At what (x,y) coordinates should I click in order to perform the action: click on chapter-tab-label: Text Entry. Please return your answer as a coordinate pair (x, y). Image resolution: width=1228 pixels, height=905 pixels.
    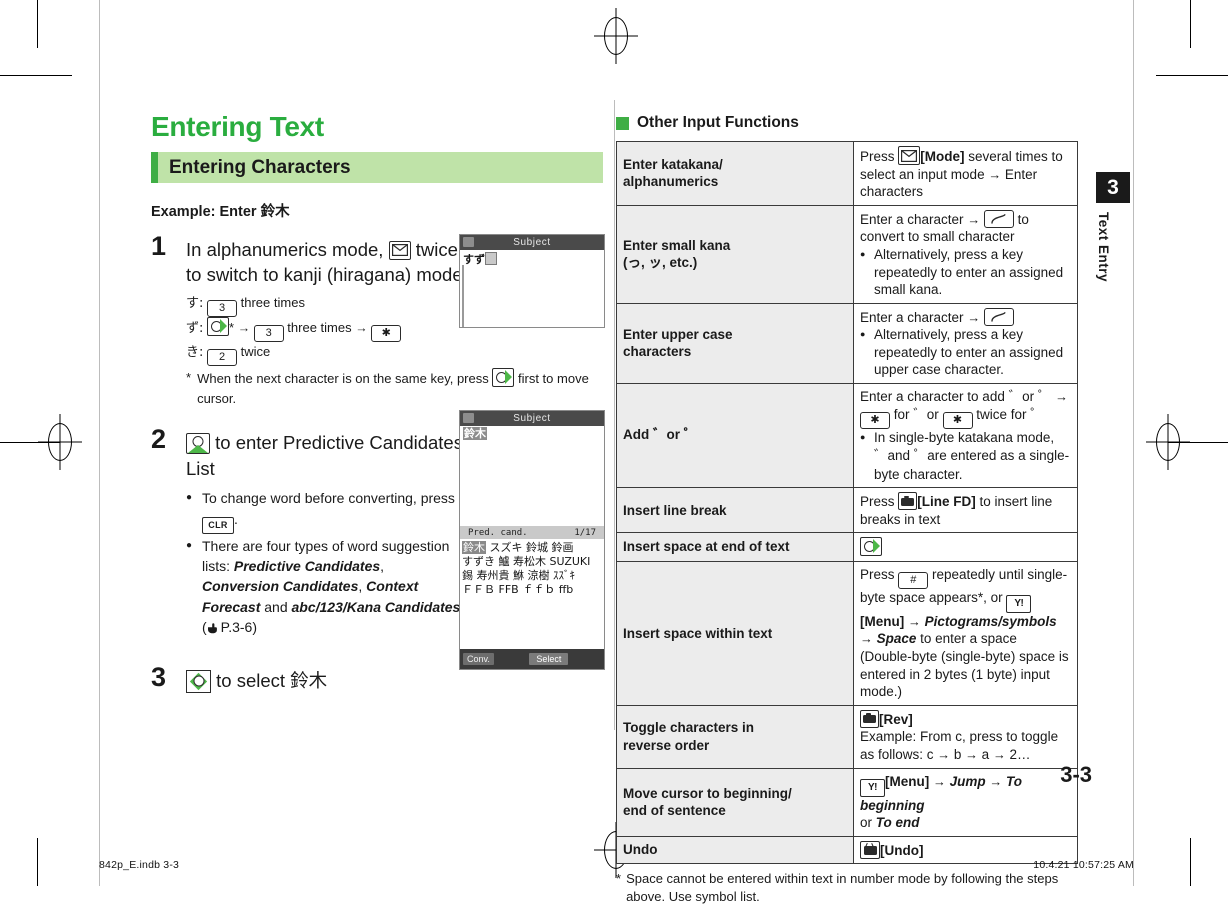
    Looking at the image, I should click on (1103, 247).